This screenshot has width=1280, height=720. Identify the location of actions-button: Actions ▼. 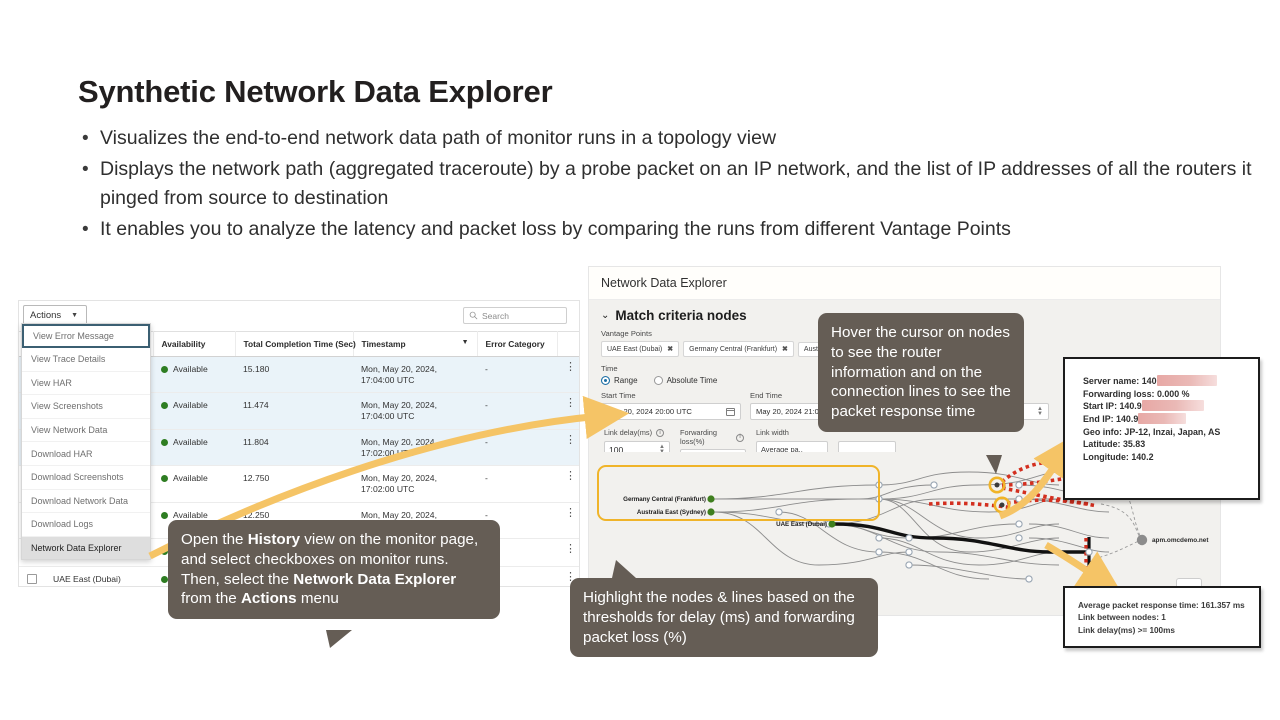
(55, 315).